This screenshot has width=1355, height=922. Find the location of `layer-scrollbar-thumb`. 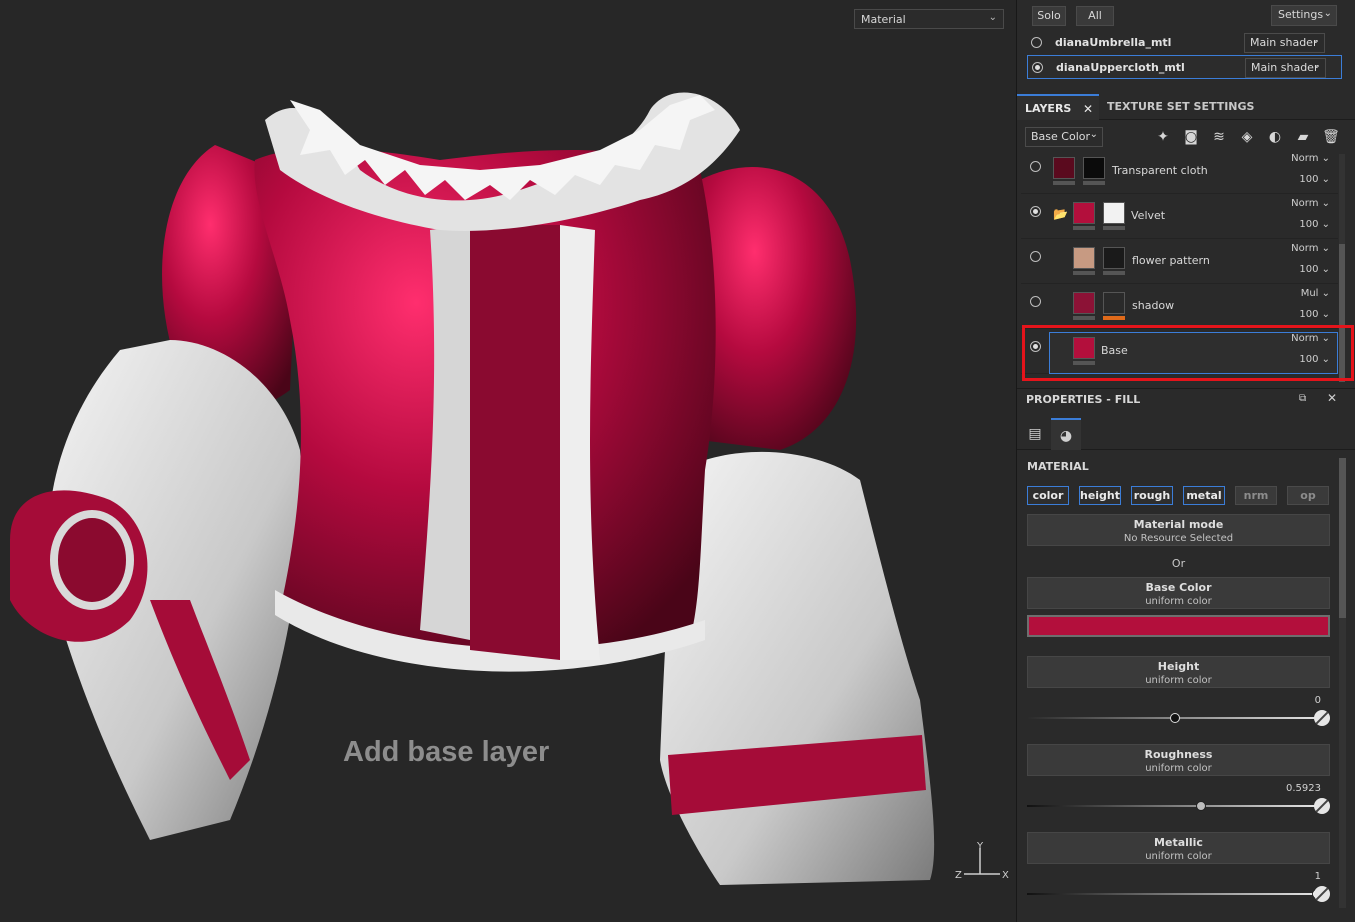

layer-scrollbar-thumb is located at coordinates (1342, 313).